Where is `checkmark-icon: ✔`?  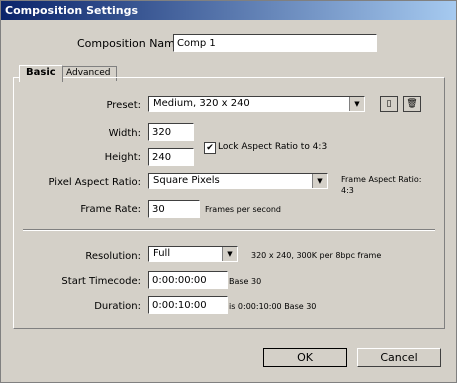
checkmark-icon: ✔ is located at coordinates (210, 148).